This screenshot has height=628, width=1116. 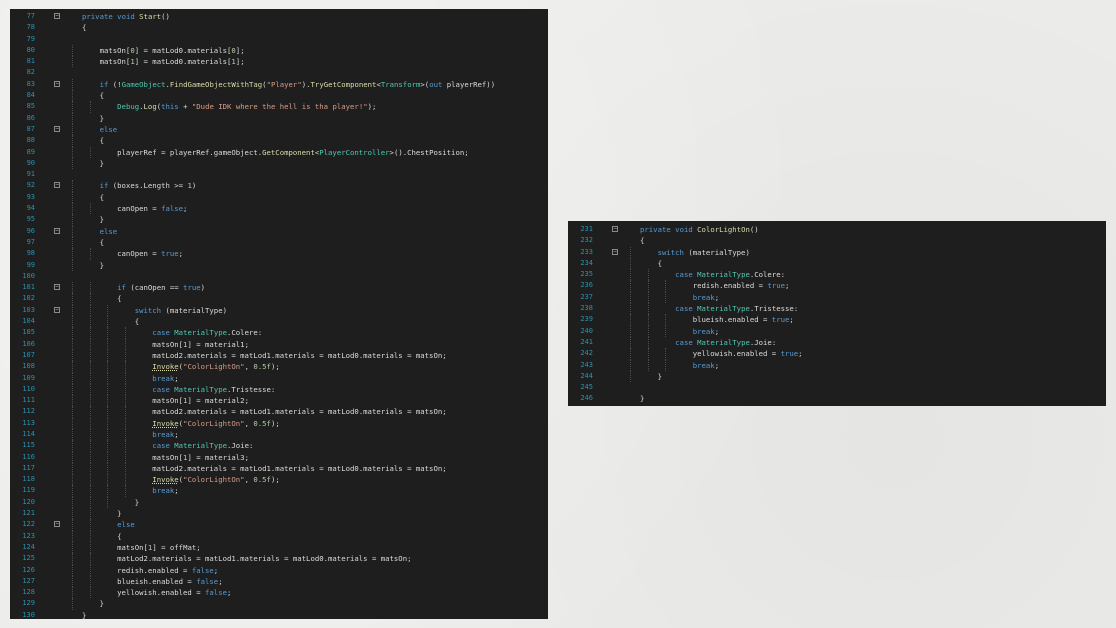 What do you see at coordinates (837, 252) in the screenshot?
I see `code-line: 233 − switch (materialType)` at bounding box center [837, 252].